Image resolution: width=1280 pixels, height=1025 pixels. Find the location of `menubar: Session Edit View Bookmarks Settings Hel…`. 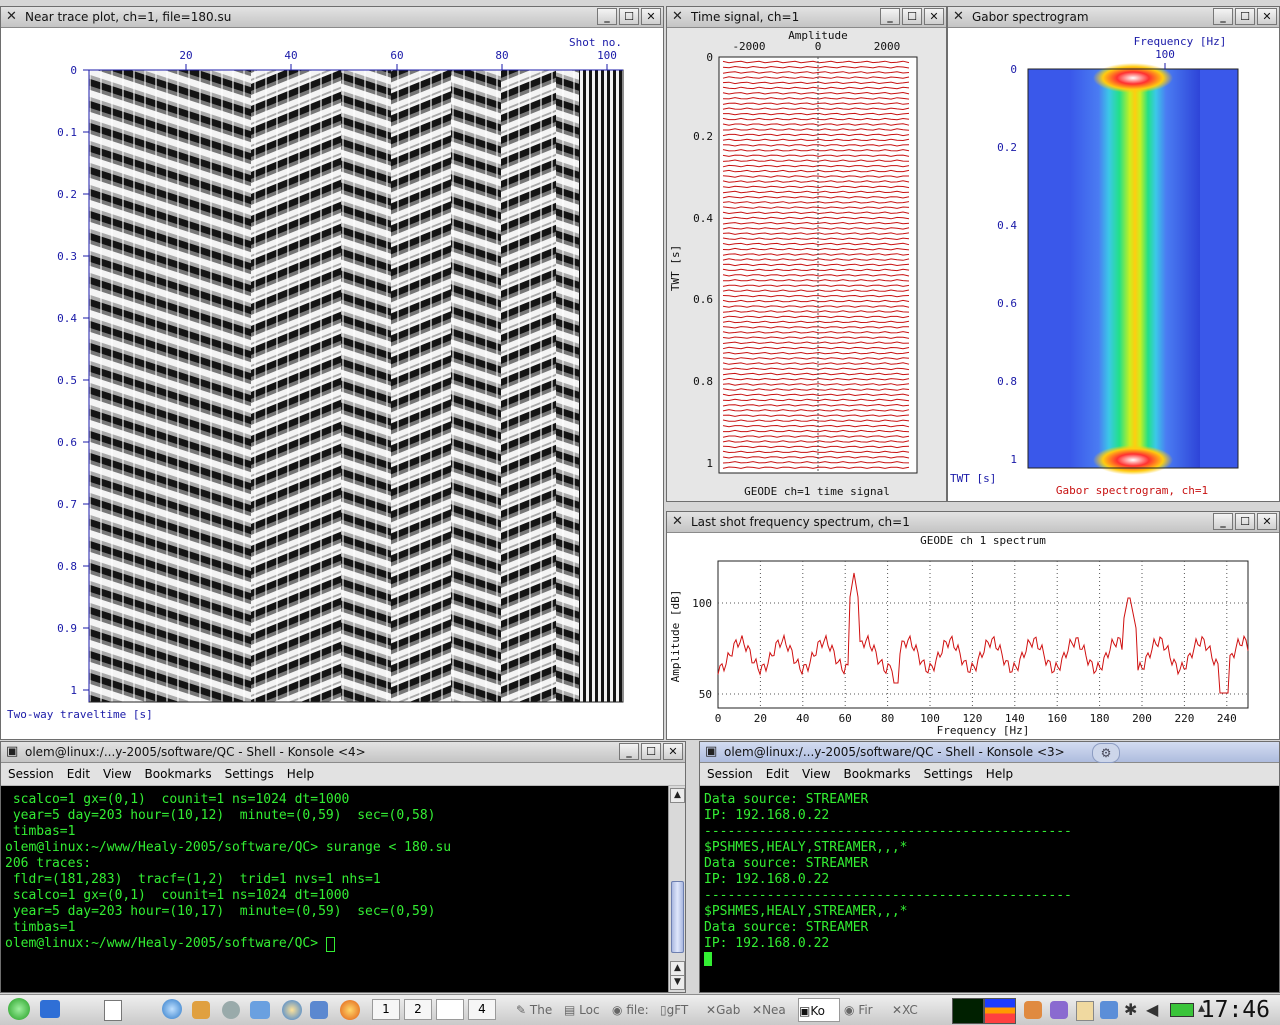

menubar: Session Edit View Bookmarks Settings Hel… is located at coordinates (343, 774).